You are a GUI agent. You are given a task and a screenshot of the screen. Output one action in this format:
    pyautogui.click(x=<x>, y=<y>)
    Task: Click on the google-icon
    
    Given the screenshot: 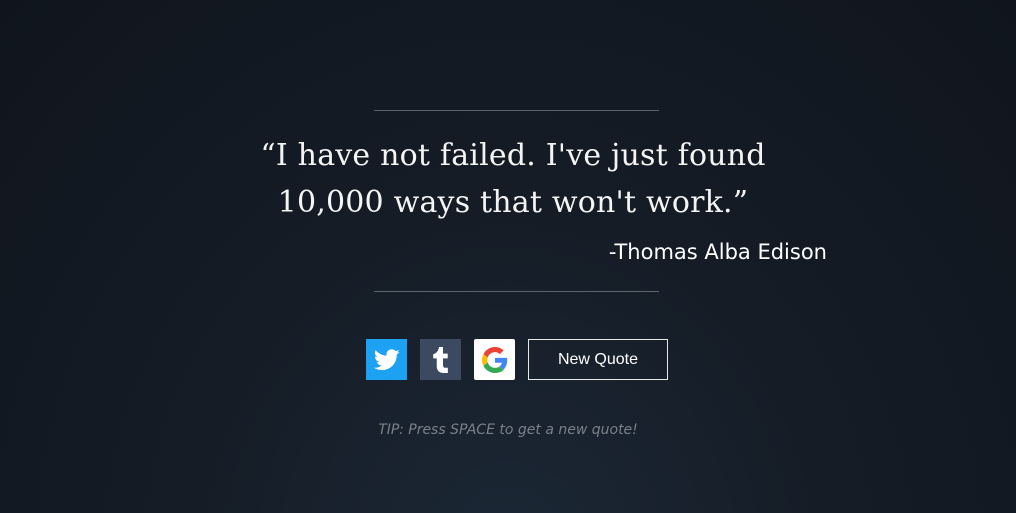 What is the action you would take?
    pyautogui.click(x=494, y=359)
    